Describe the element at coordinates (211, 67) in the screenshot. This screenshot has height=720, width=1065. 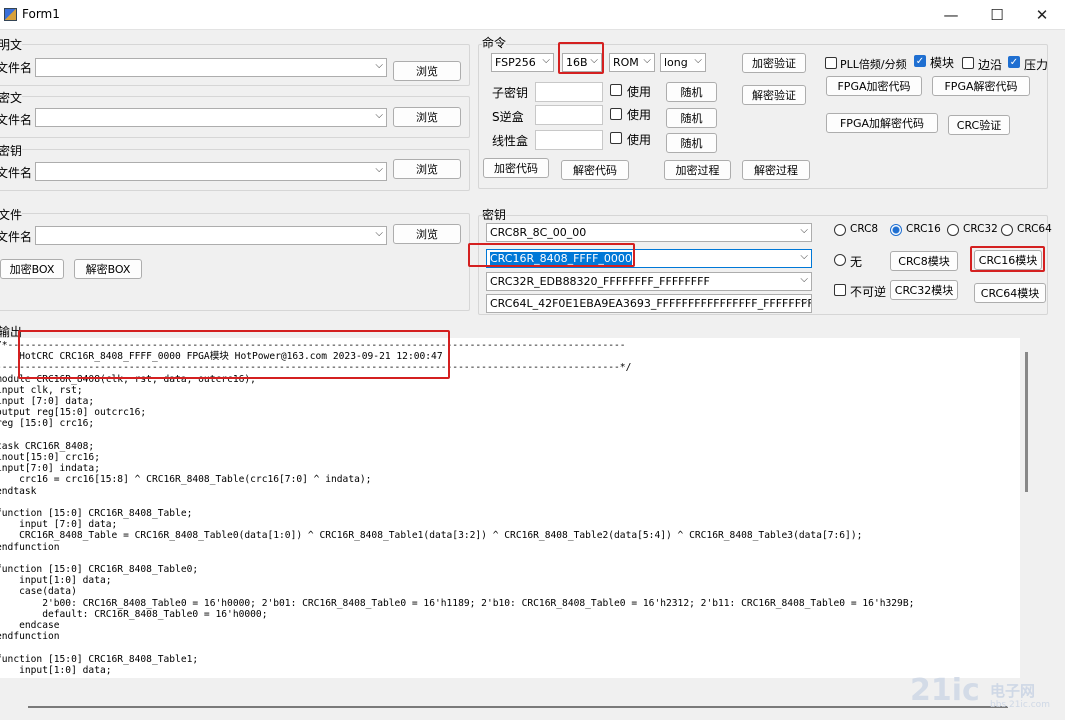
I see `plain-file-combo: ⌵` at that location.